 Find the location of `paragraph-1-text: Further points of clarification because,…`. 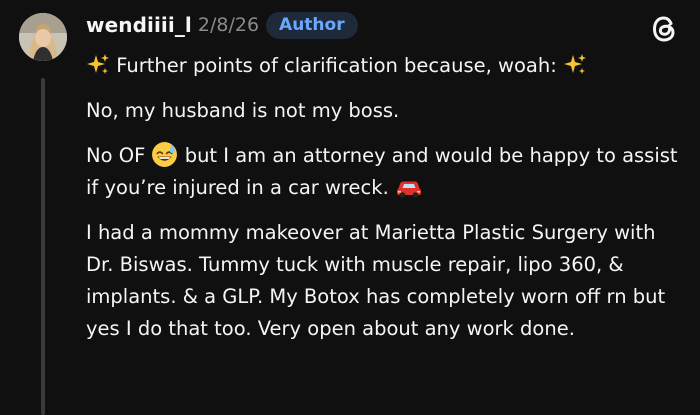

paragraph-1-text: Further points of clarification because,… is located at coordinates (336, 65).